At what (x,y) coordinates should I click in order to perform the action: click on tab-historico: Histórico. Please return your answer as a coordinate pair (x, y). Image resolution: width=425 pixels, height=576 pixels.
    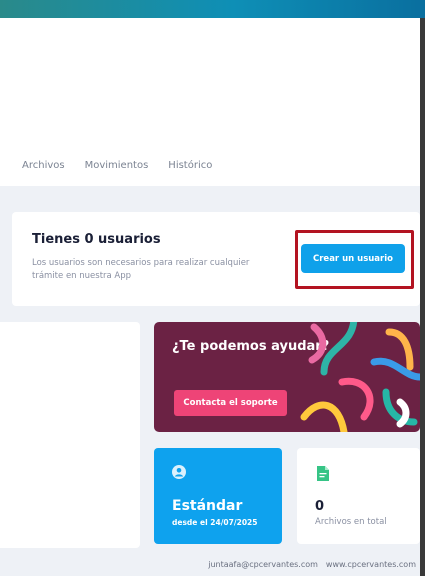
    Looking at the image, I should click on (190, 165).